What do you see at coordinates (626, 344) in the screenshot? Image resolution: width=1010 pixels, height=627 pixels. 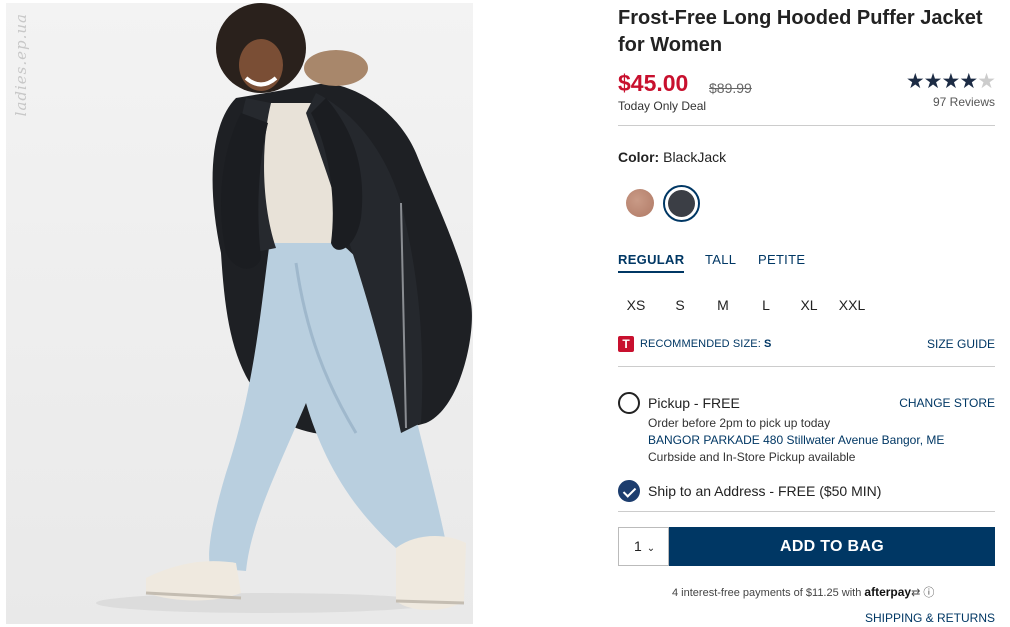 I see `true-fit-icon: T` at bounding box center [626, 344].